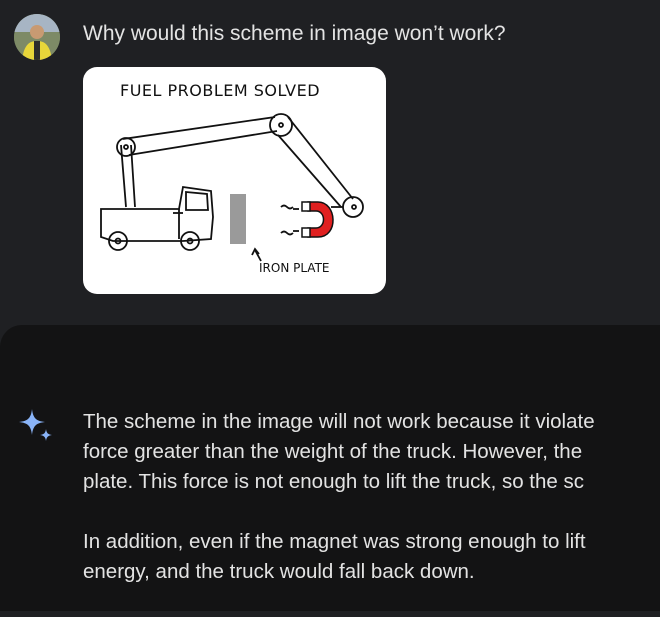 The height and width of the screenshot is (617, 660). I want to click on iron-plate-label: IRON PLATE, so click(294, 268).